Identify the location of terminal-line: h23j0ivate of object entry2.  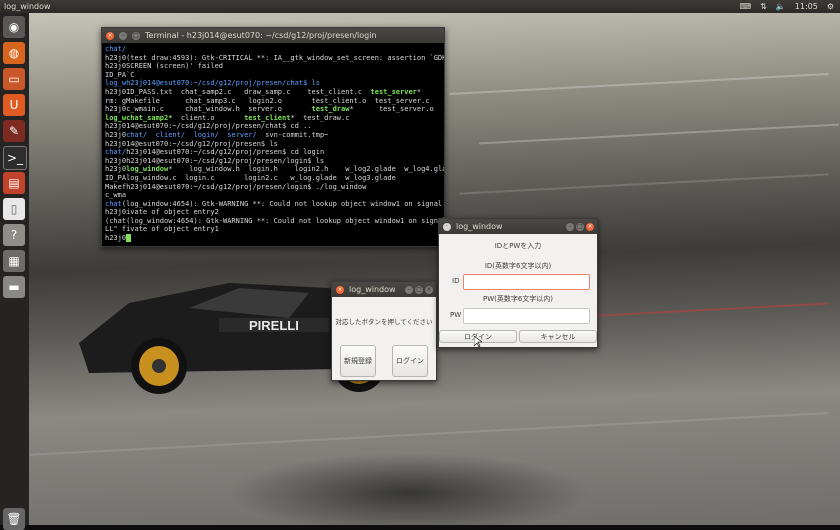
(162, 212).